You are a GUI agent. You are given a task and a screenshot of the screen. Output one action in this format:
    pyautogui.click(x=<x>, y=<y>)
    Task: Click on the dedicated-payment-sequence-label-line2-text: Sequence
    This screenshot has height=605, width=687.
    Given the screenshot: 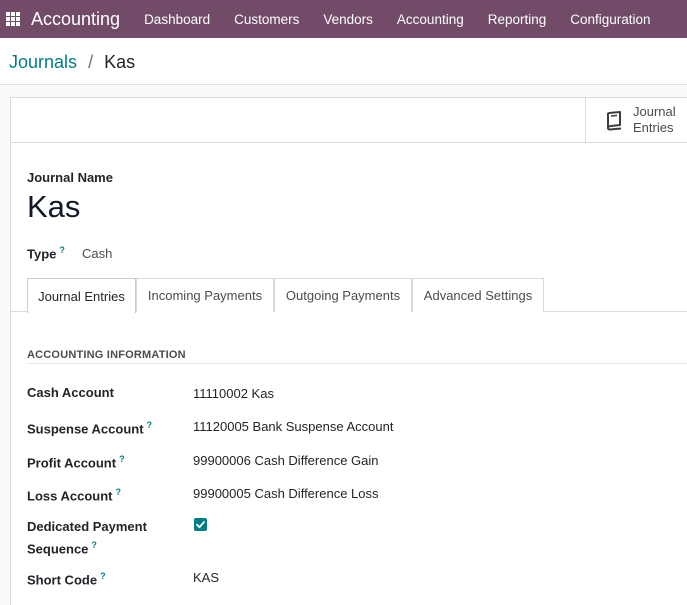 What is the action you would take?
    pyautogui.click(x=58, y=549)
    